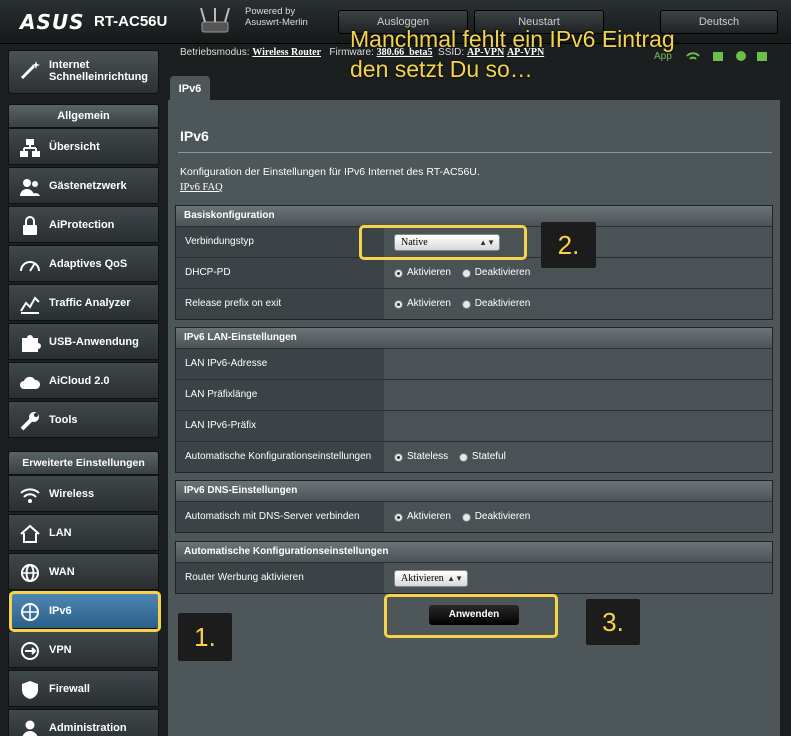 This screenshot has height=736, width=791. What do you see at coordinates (471, 616) in the screenshot?
I see `highlight-apply` at bounding box center [471, 616].